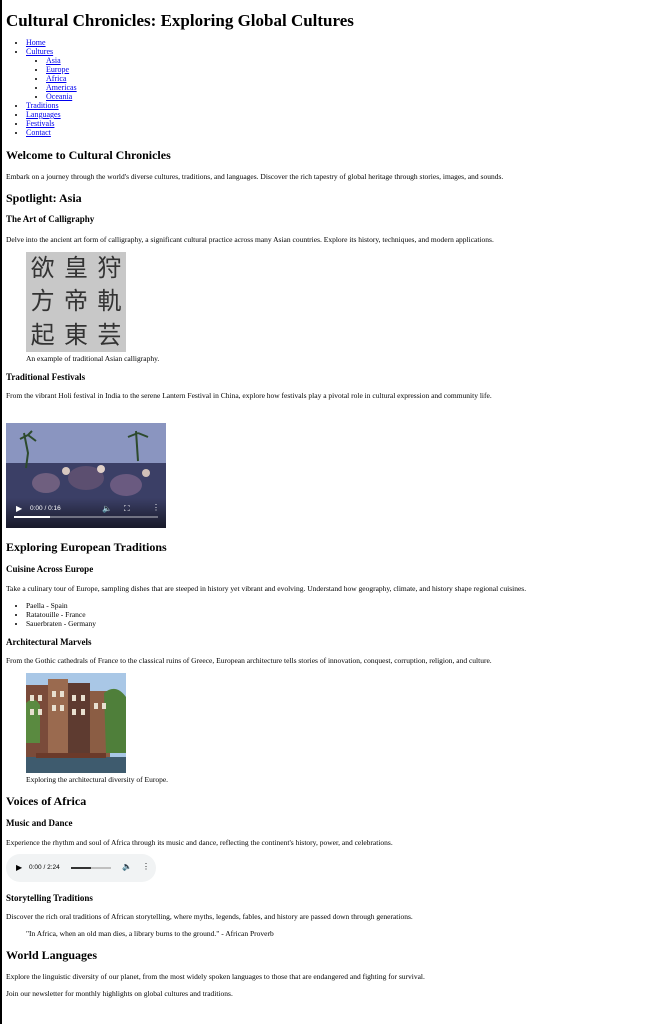  What do you see at coordinates (52, 955) in the screenshot?
I see `languages-heading: World Languages` at bounding box center [52, 955].